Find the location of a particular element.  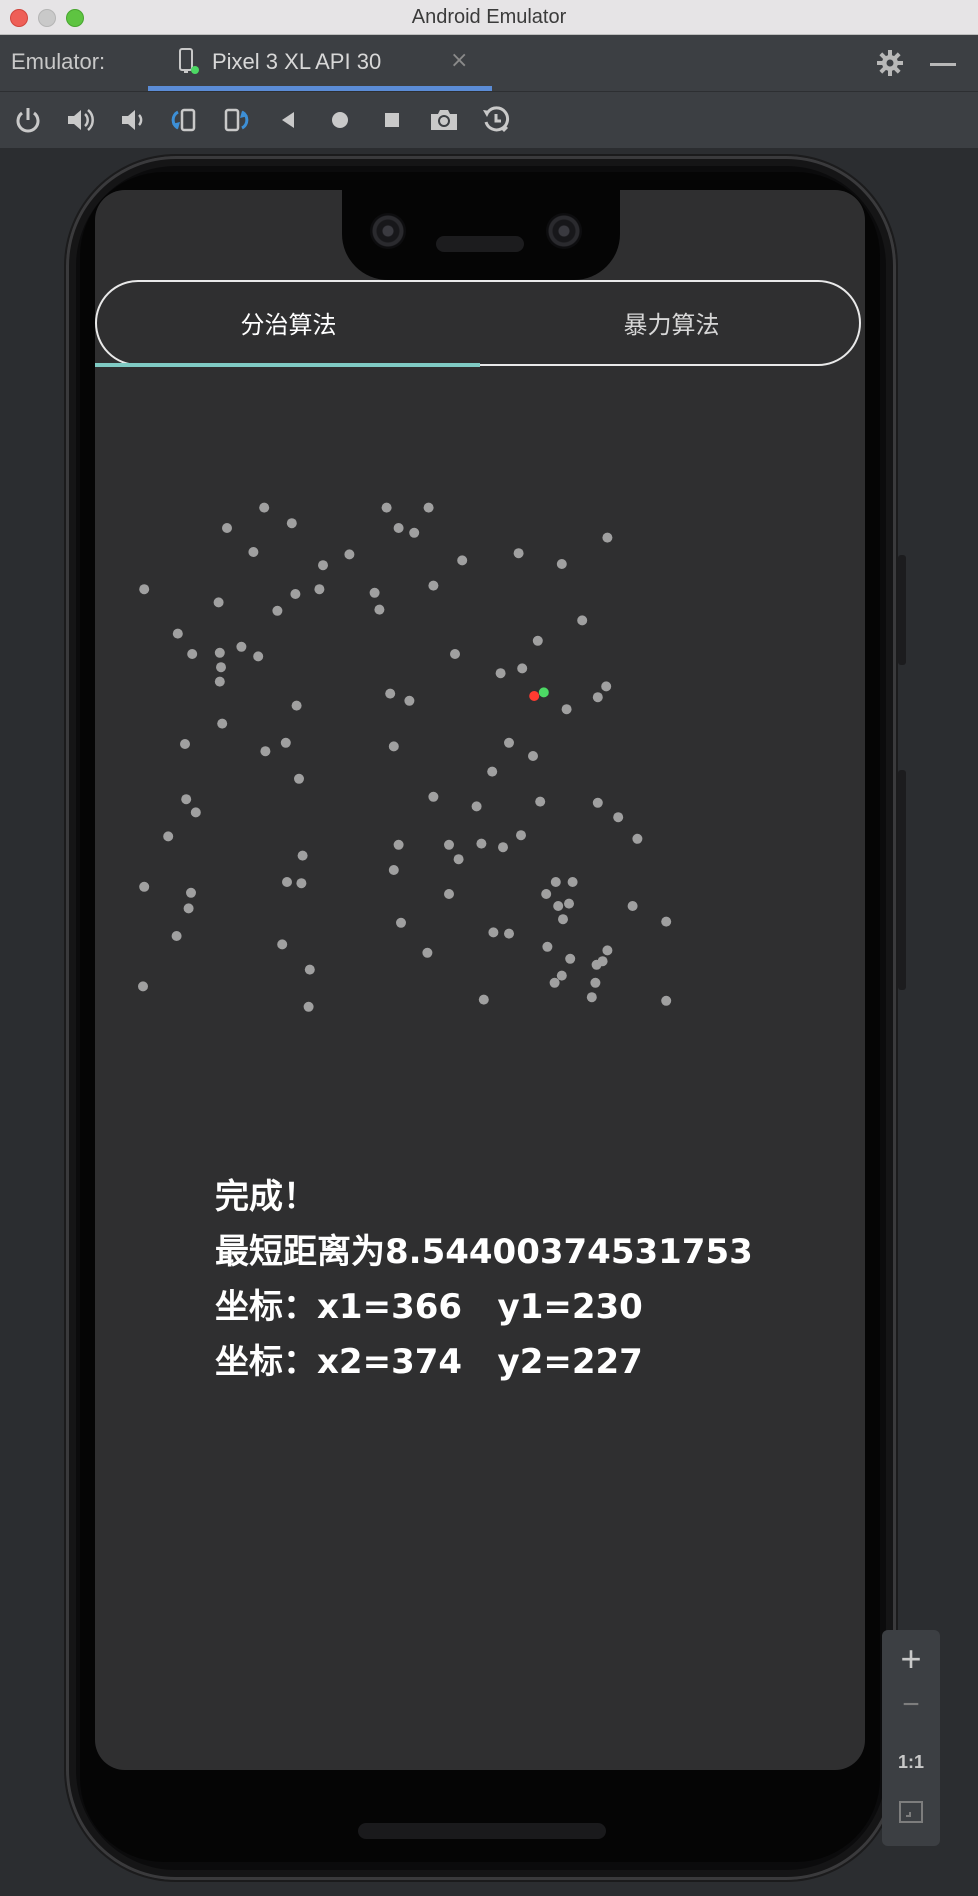

device-tab: Pixel 3 XL API 30 × is located at coordinates (320, 63).